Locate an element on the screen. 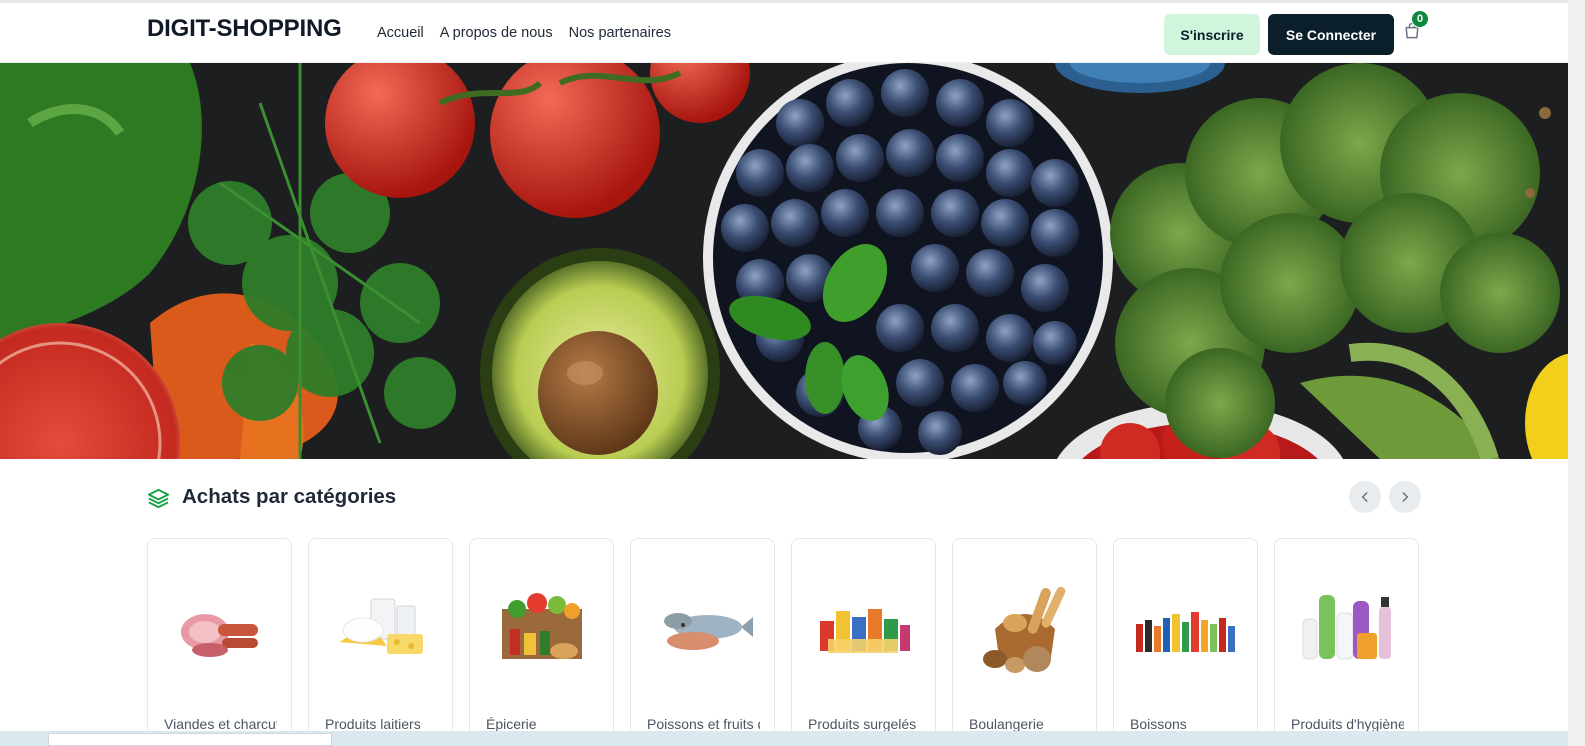 Image resolution: width=1585 pixels, height=746 pixels. horizontal-scrollbar-thumb is located at coordinates (190, 739).